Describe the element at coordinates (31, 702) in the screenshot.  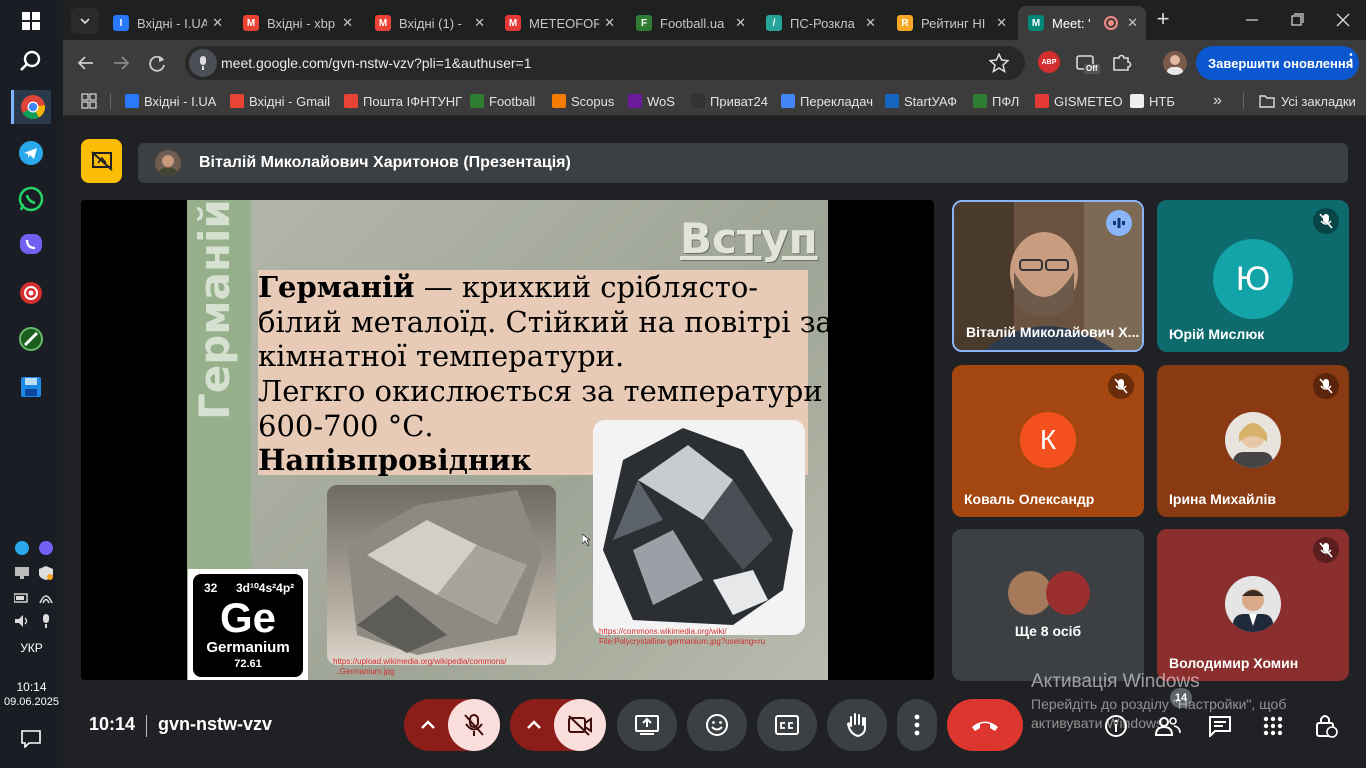
I see `clock-date: 09.06.2025` at that location.